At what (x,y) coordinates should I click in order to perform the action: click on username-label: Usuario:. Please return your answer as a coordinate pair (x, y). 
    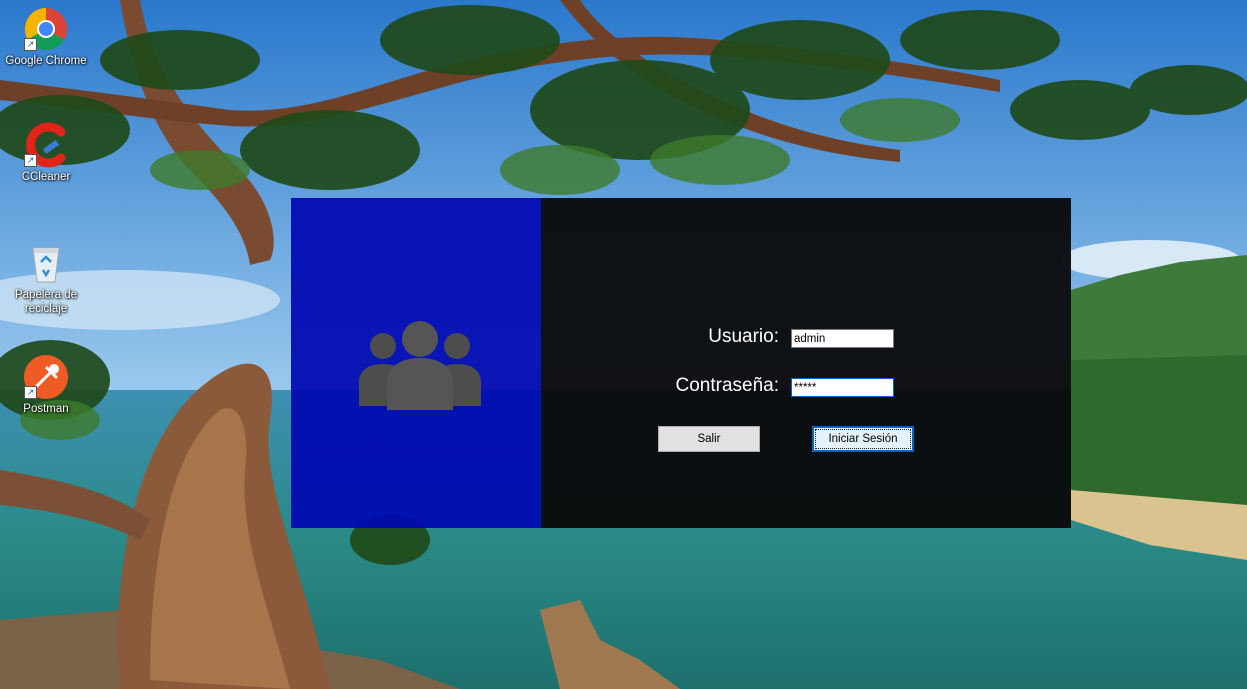
    Looking at the image, I should click on (743, 336).